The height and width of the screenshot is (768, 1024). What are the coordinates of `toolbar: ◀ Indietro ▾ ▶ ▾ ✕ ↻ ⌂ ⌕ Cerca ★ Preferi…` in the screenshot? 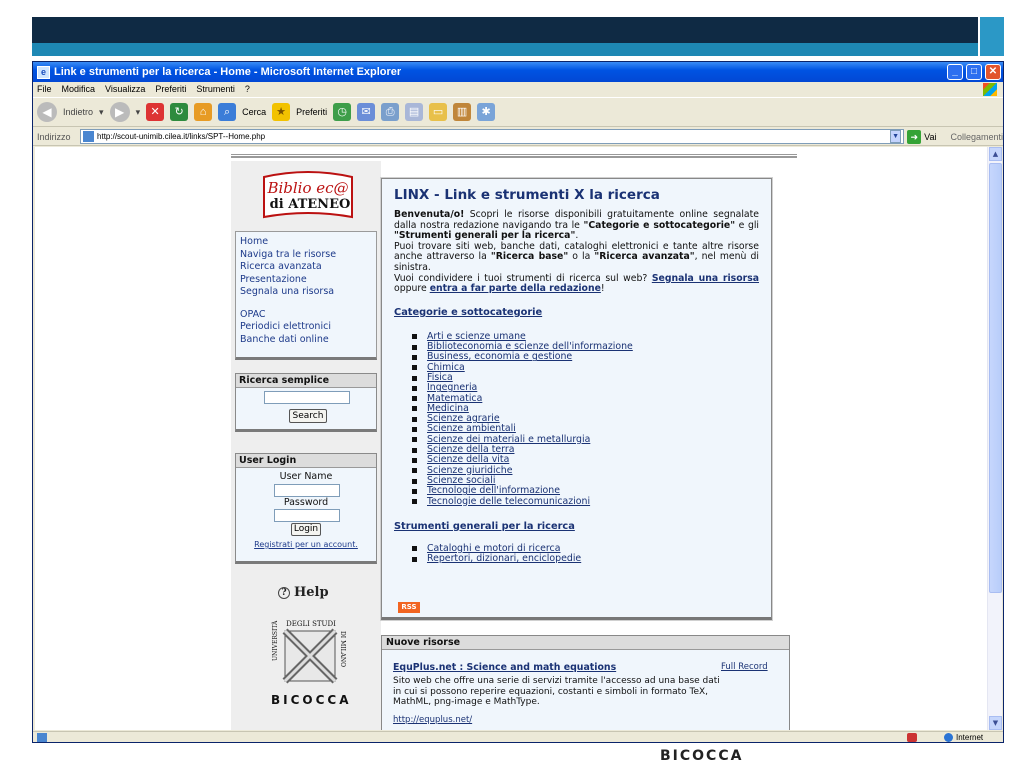 It's located at (518, 112).